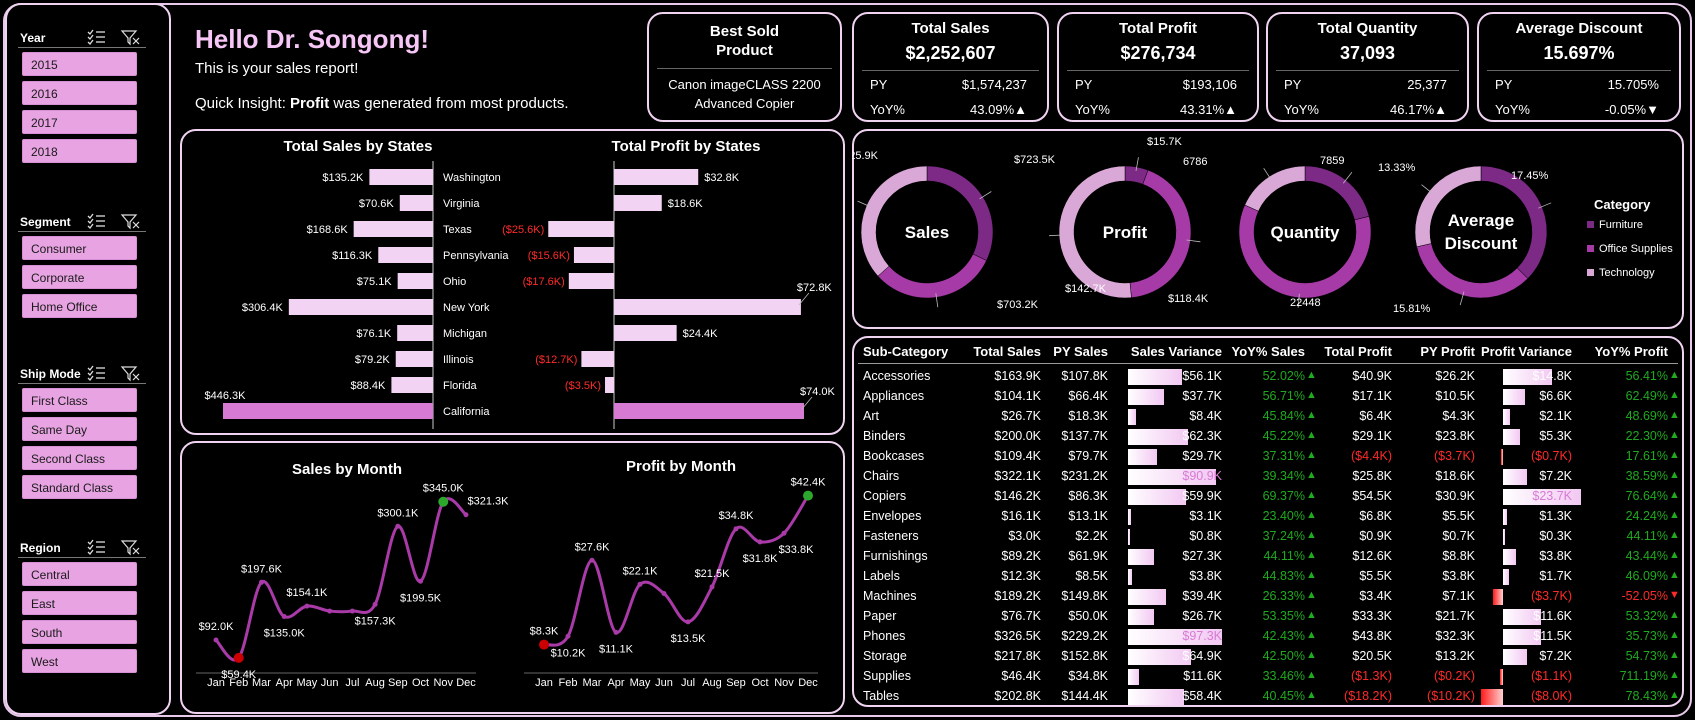 The height and width of the screenshot is (720, 1695). Describe the element at coordinates (79, 122) in the screenshot. I see `slicer-item-2017: 2017` at that location.